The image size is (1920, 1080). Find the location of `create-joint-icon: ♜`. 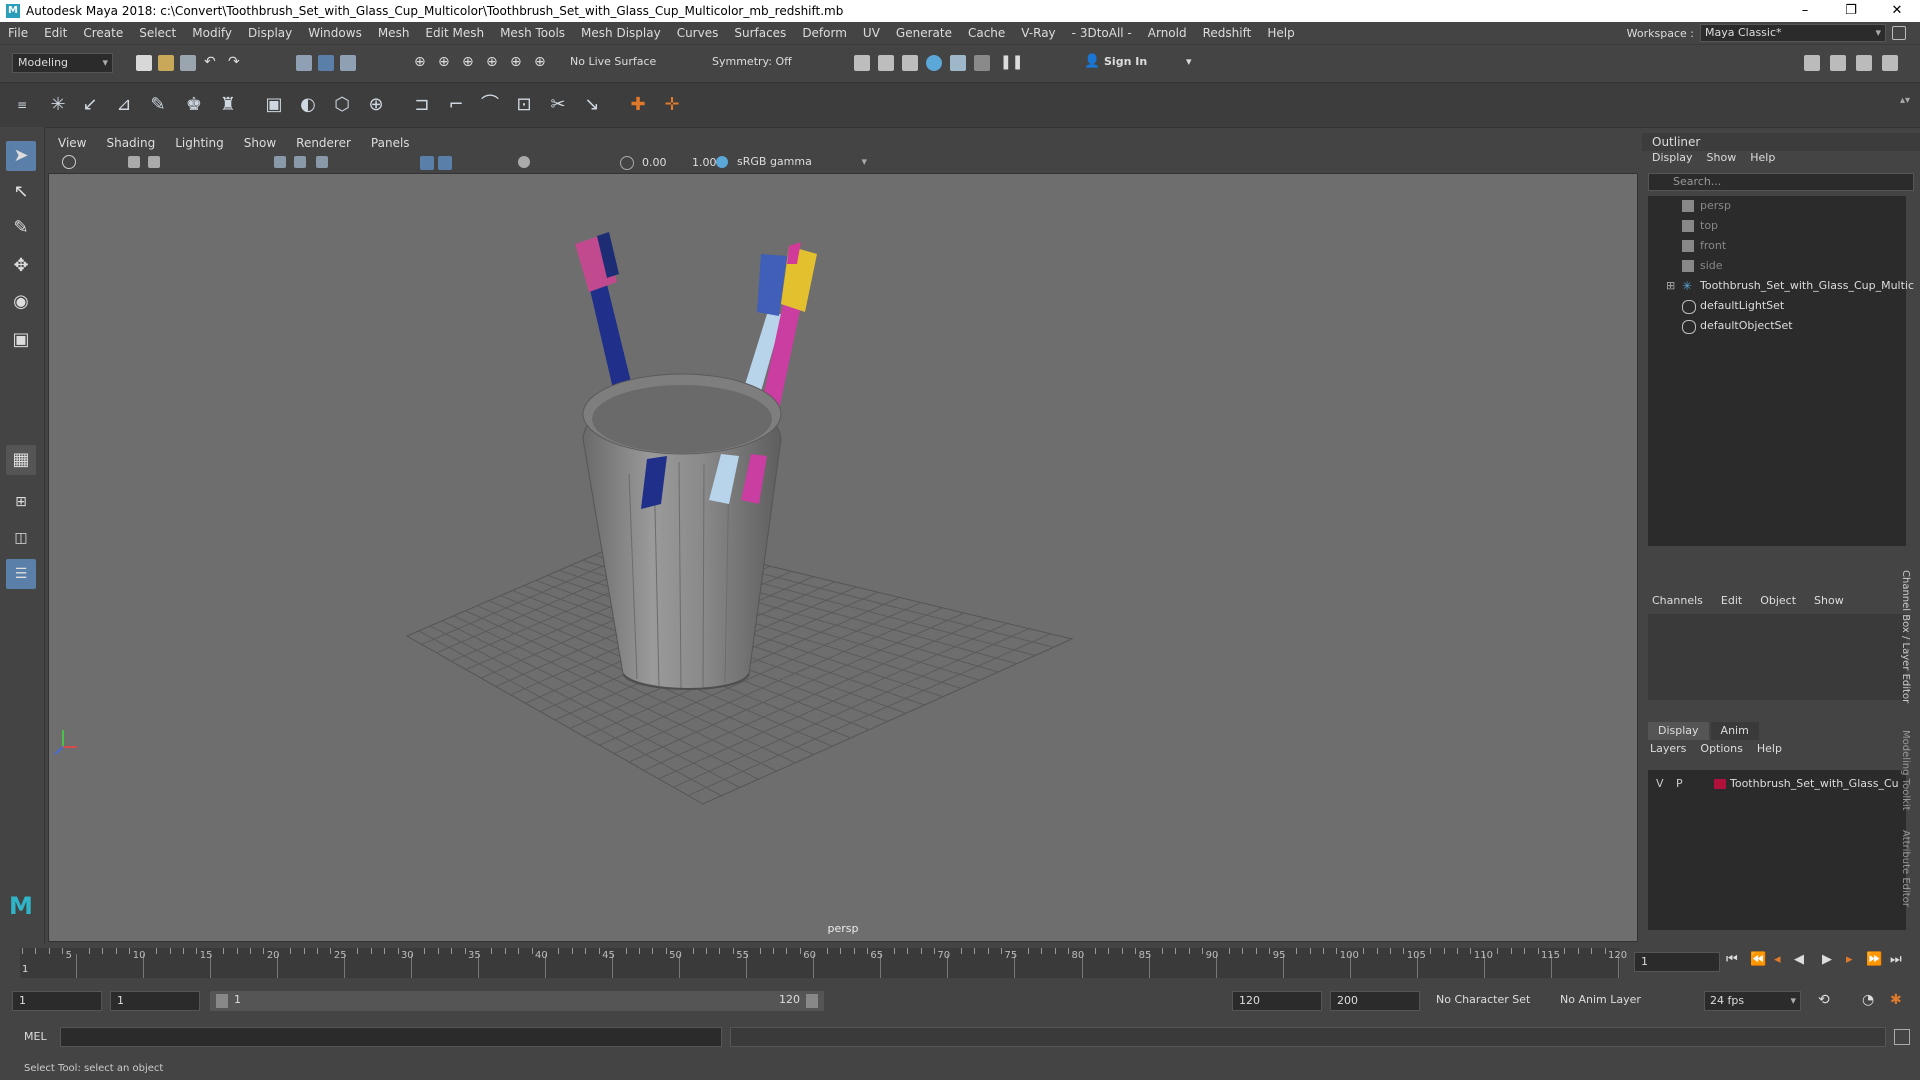

create-joint-icon: ♜ is located at coordinates (228, 105).